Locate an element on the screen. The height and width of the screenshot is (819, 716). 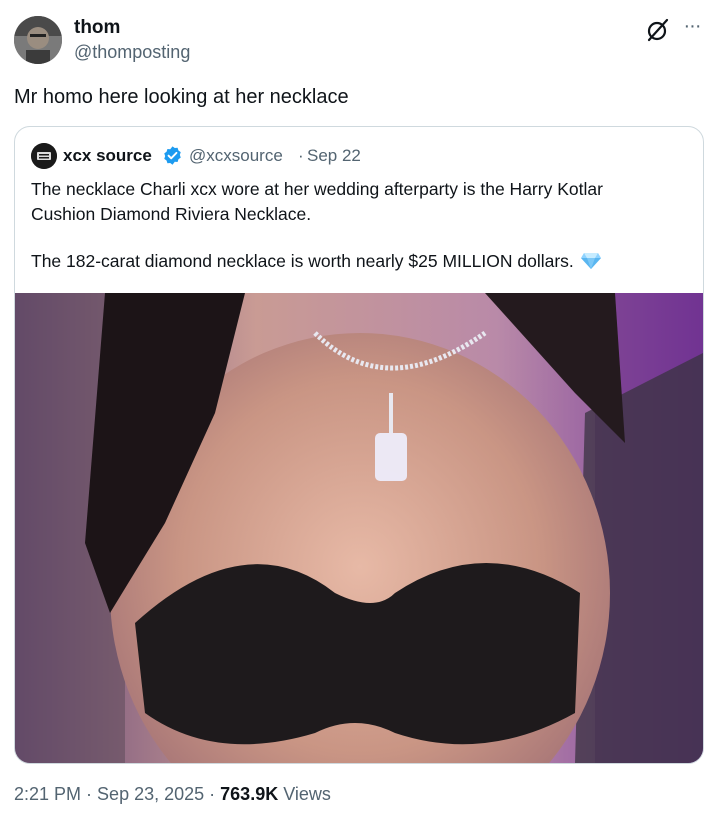
quoted-date: Sep 22 is located at coordinates (334, 156).